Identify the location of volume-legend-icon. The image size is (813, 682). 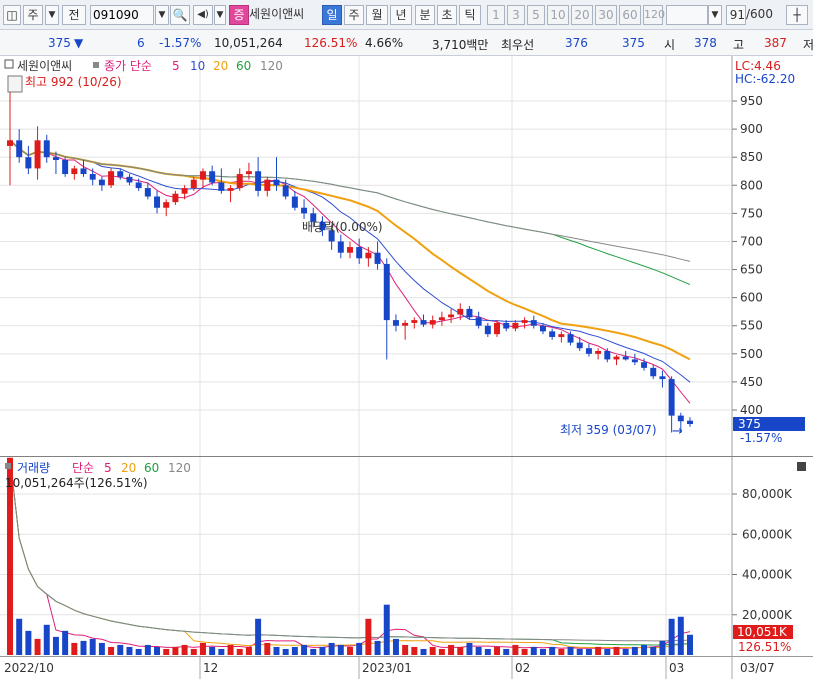
(8, 466).